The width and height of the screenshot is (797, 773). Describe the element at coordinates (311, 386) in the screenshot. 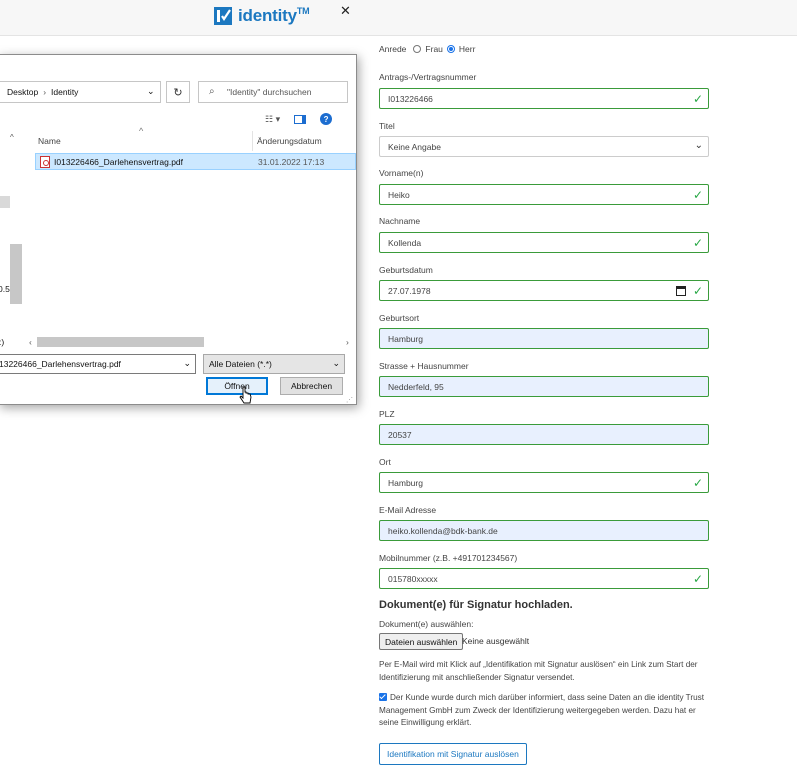

I see `cancel-button: Abbrechen` at that location.